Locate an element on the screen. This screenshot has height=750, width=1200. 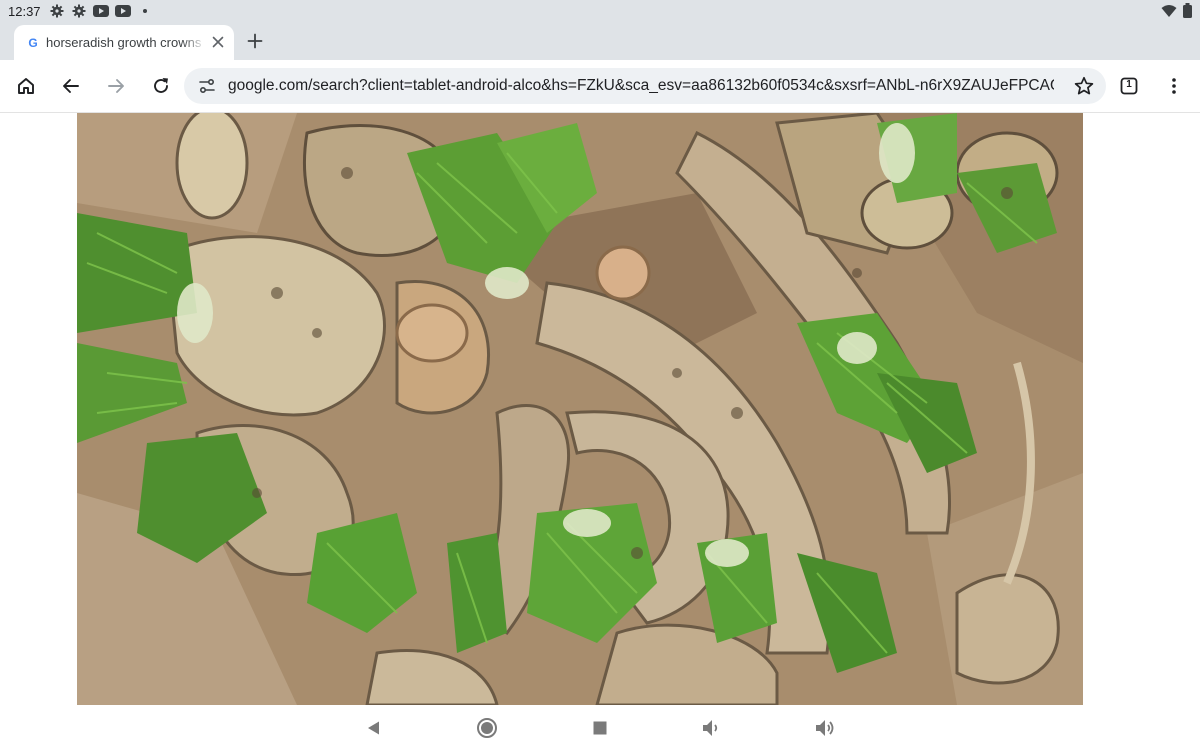
tab-count: 1 is located at coordinates (1129, 84).